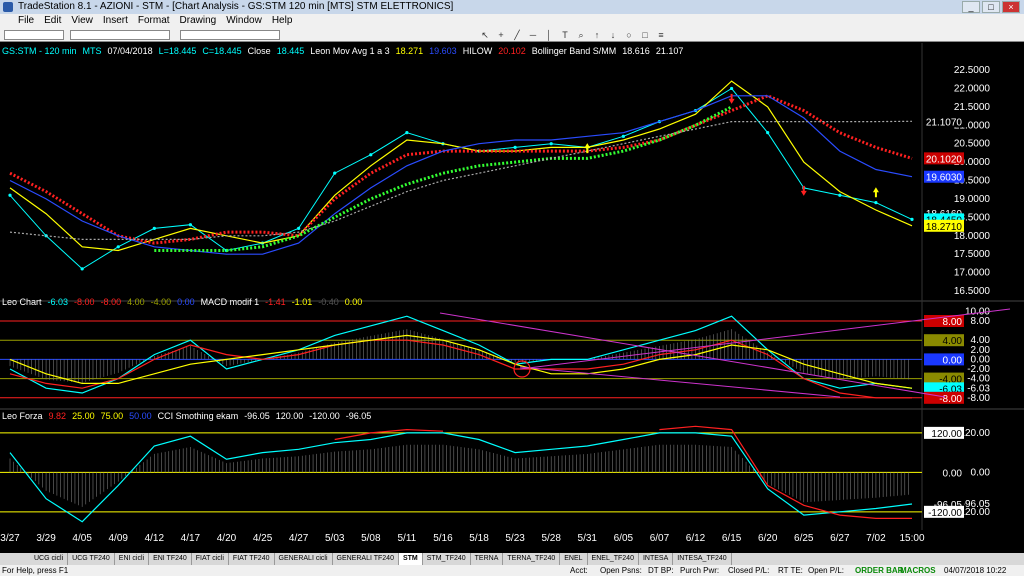 This screenshot has width=1024, height=576. Describe the element at coordinates (656, 559) in the screenshot. I see `workspace-tab: INTESA` at that location.